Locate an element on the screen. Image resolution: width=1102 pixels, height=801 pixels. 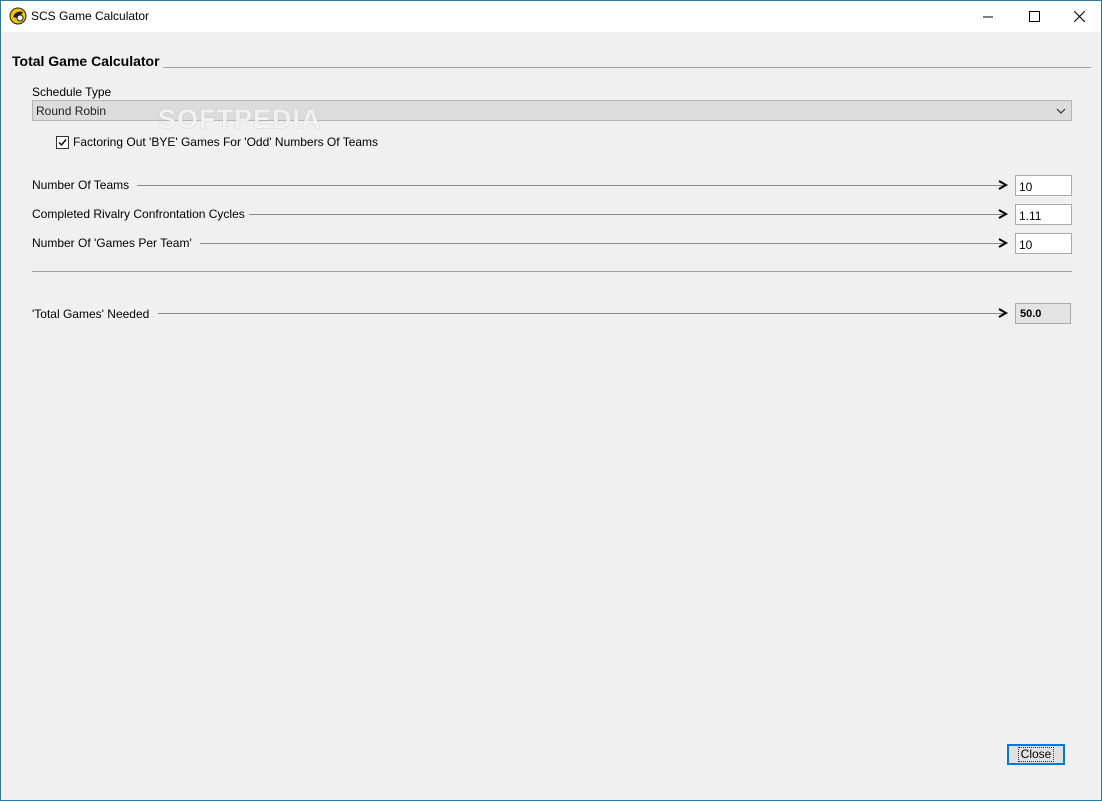
minimize-button is located at coordinates (988, 16).